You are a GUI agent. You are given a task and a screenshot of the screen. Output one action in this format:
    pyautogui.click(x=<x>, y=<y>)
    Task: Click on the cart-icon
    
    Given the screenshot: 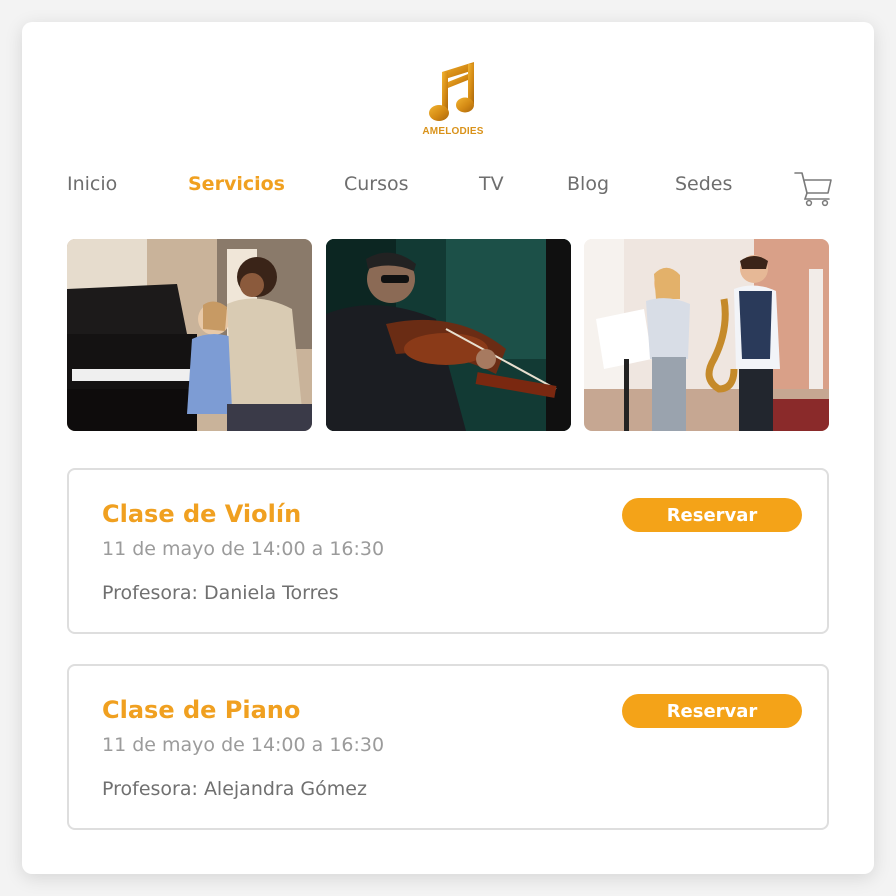 What is the action you would take?
    pyautogui.click(x=813, y=189)
    